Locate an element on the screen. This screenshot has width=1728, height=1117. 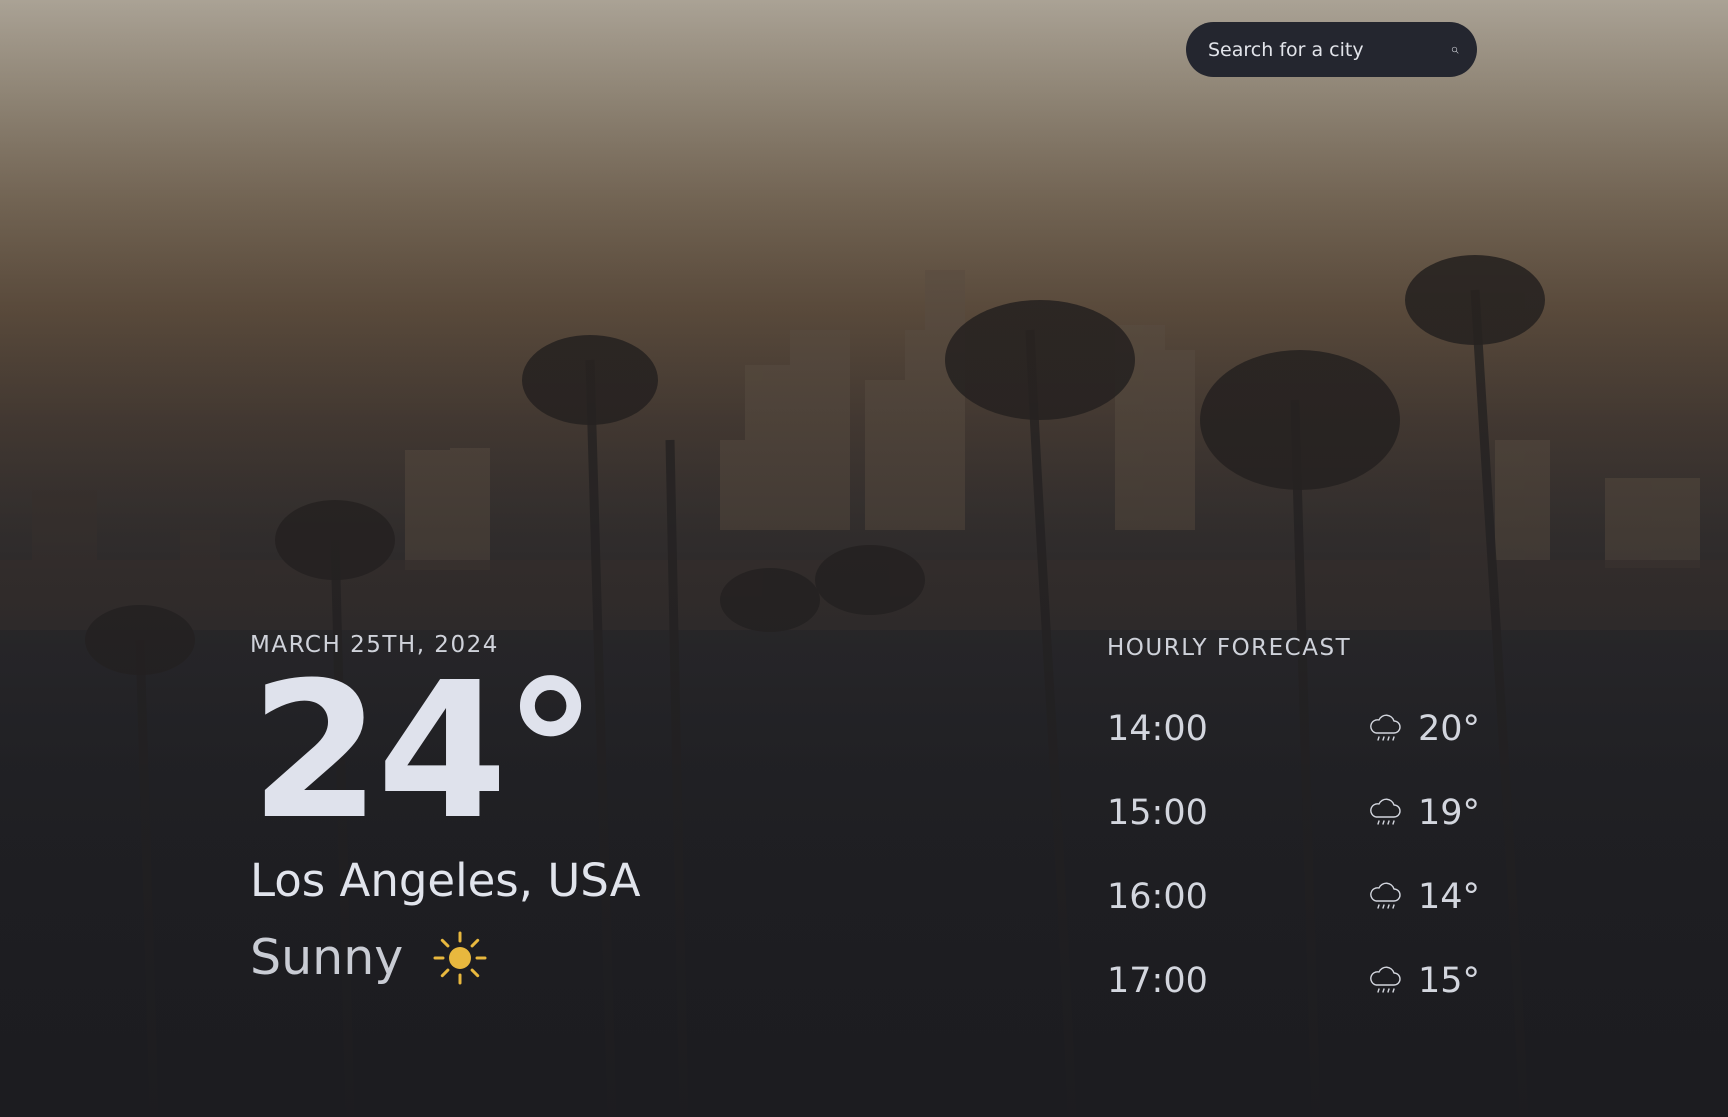
forecast-temperature: 15° is located at coordinates (1449, 981).